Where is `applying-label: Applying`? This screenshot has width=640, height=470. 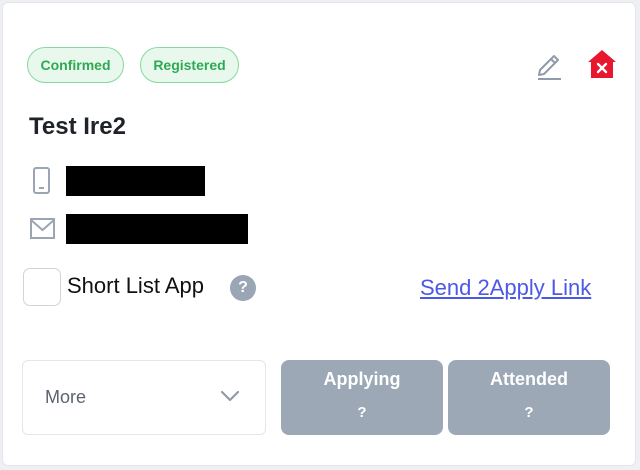 applying-label: Applying is located at coordinates (362, 379).